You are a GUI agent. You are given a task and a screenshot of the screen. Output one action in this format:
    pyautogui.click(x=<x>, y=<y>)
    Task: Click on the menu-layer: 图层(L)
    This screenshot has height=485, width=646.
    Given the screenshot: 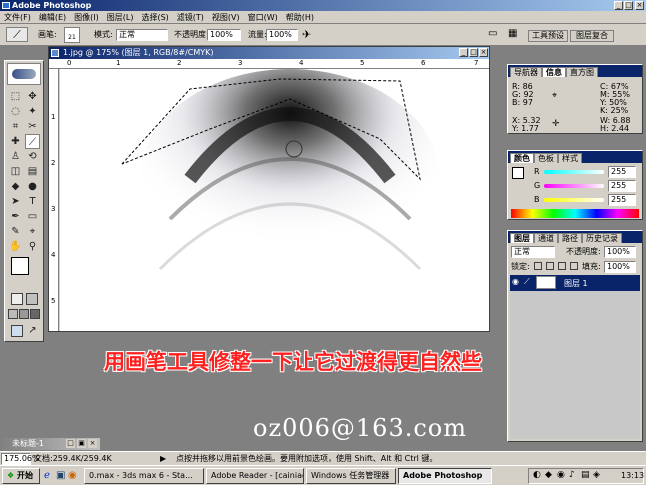 What is the action you would take?
    pyautogui.click(x=120, y=17)
    